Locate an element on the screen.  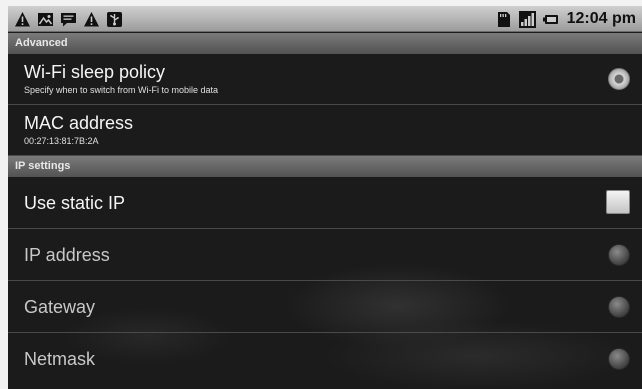
ip-address-item: IP address is located at coordinates (325, 255).